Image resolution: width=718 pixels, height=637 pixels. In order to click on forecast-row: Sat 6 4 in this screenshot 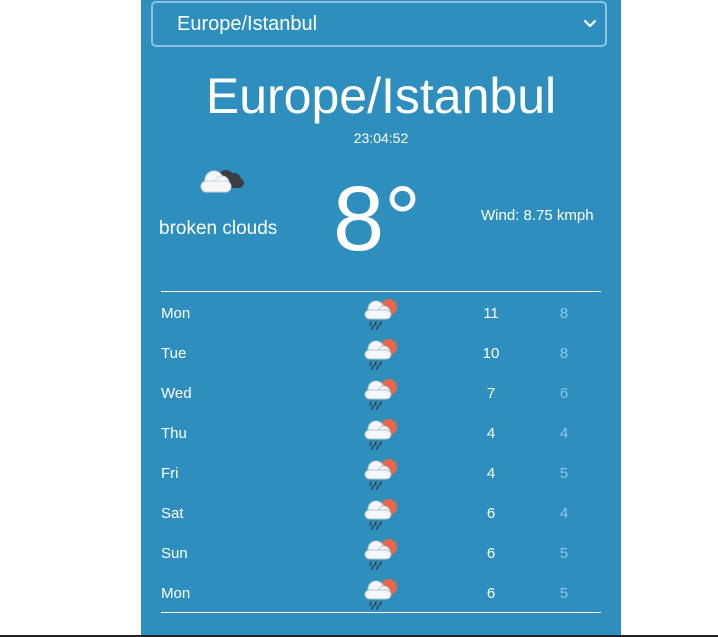, I will do `click(381, 514)`.